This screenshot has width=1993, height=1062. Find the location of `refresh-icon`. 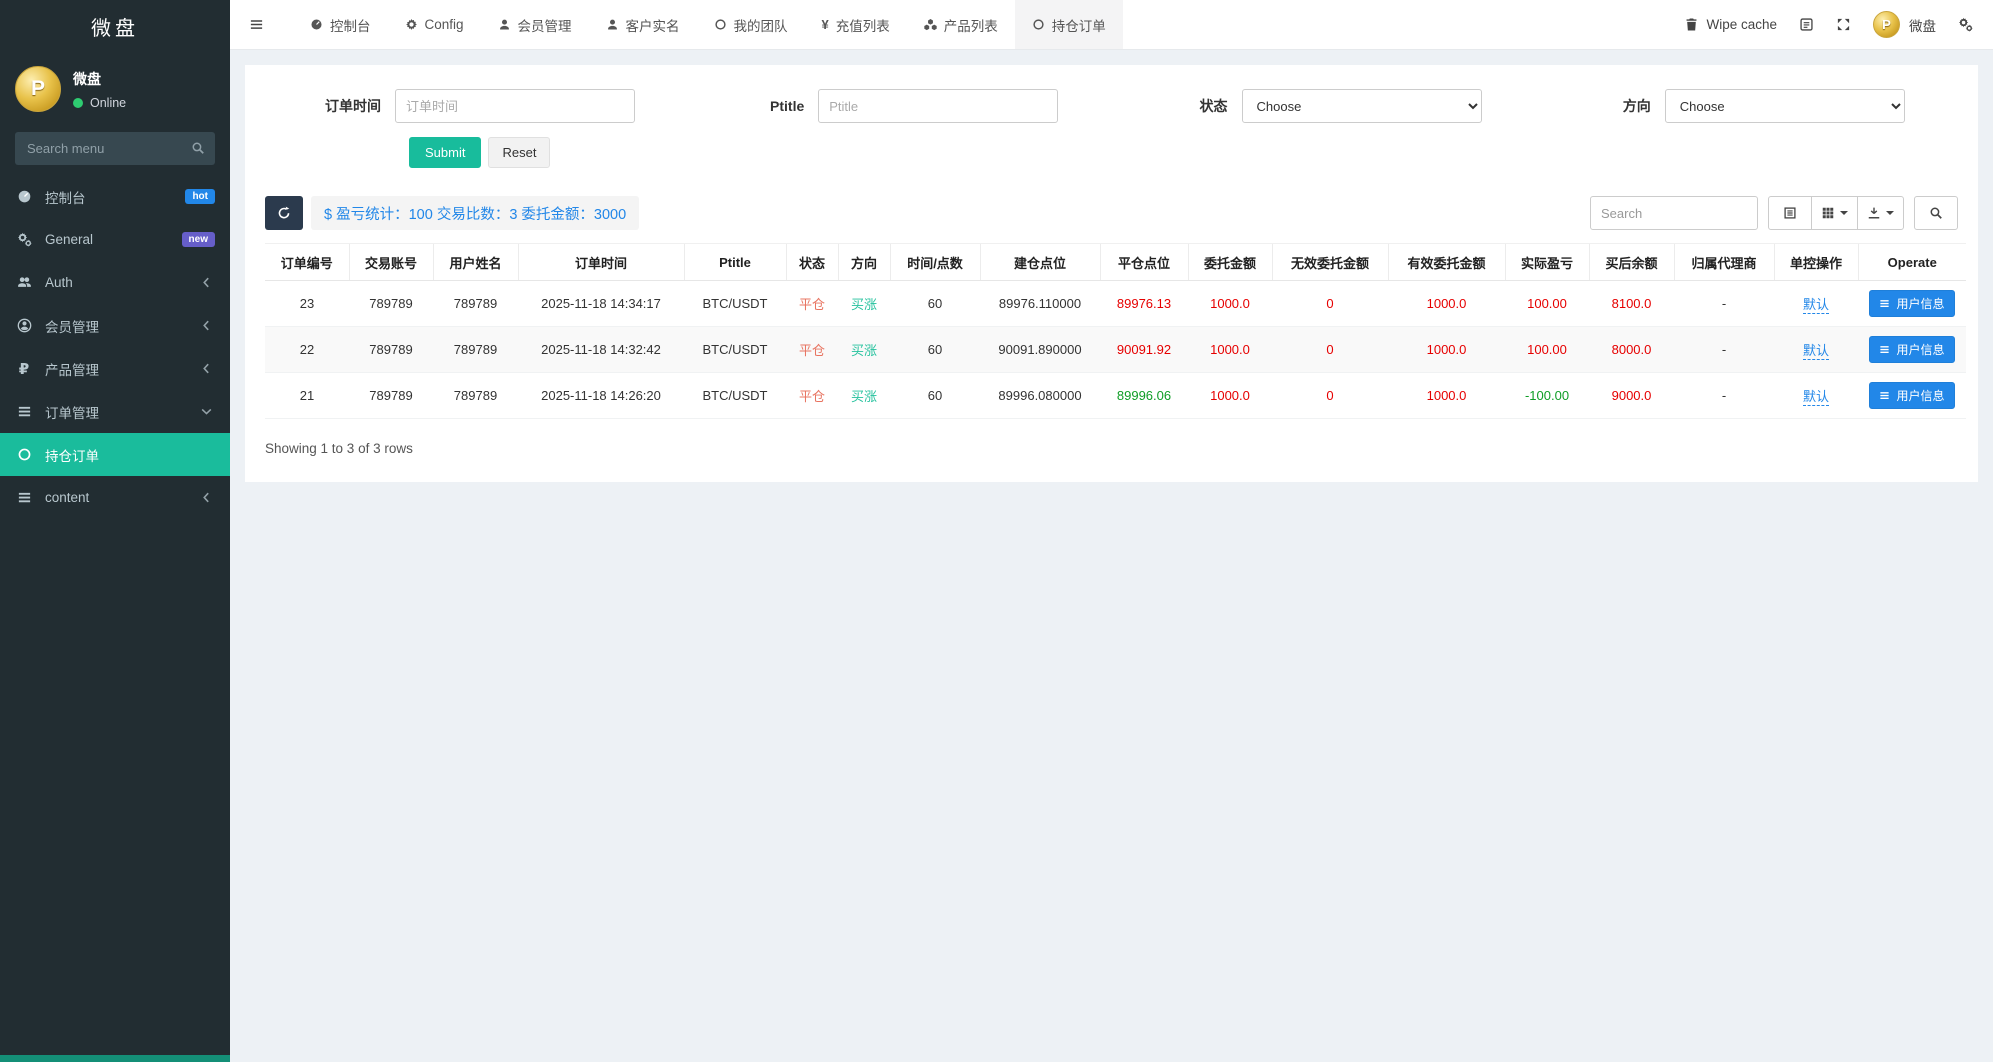

refresh-icon is located at coordinates (284, 213).